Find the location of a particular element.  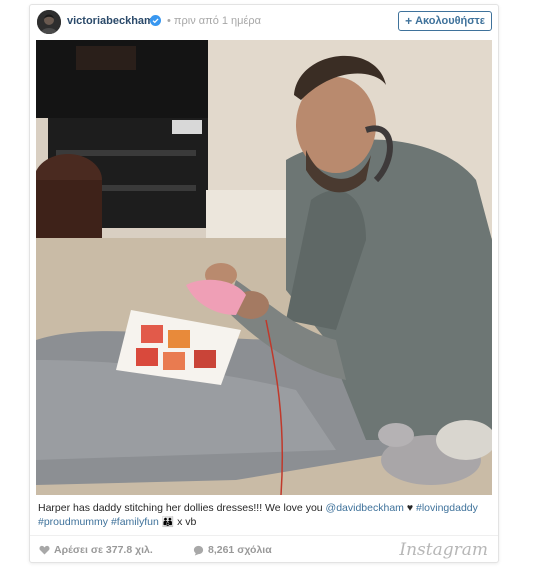

avatar-image is located at coordinates (49, 22).